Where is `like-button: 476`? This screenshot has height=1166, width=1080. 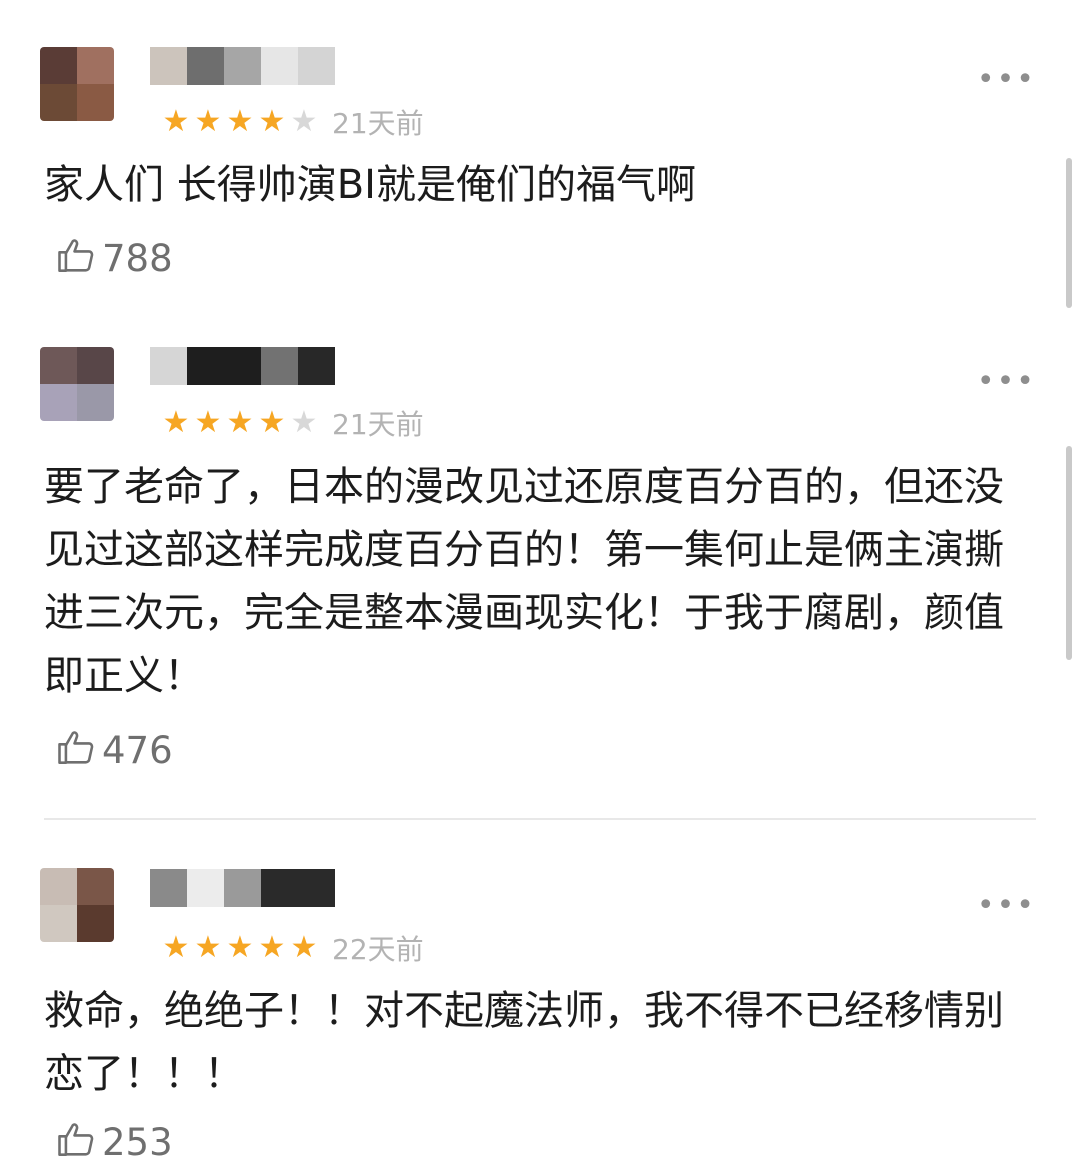
like-button: 476 is located at coordinates (113, 750).